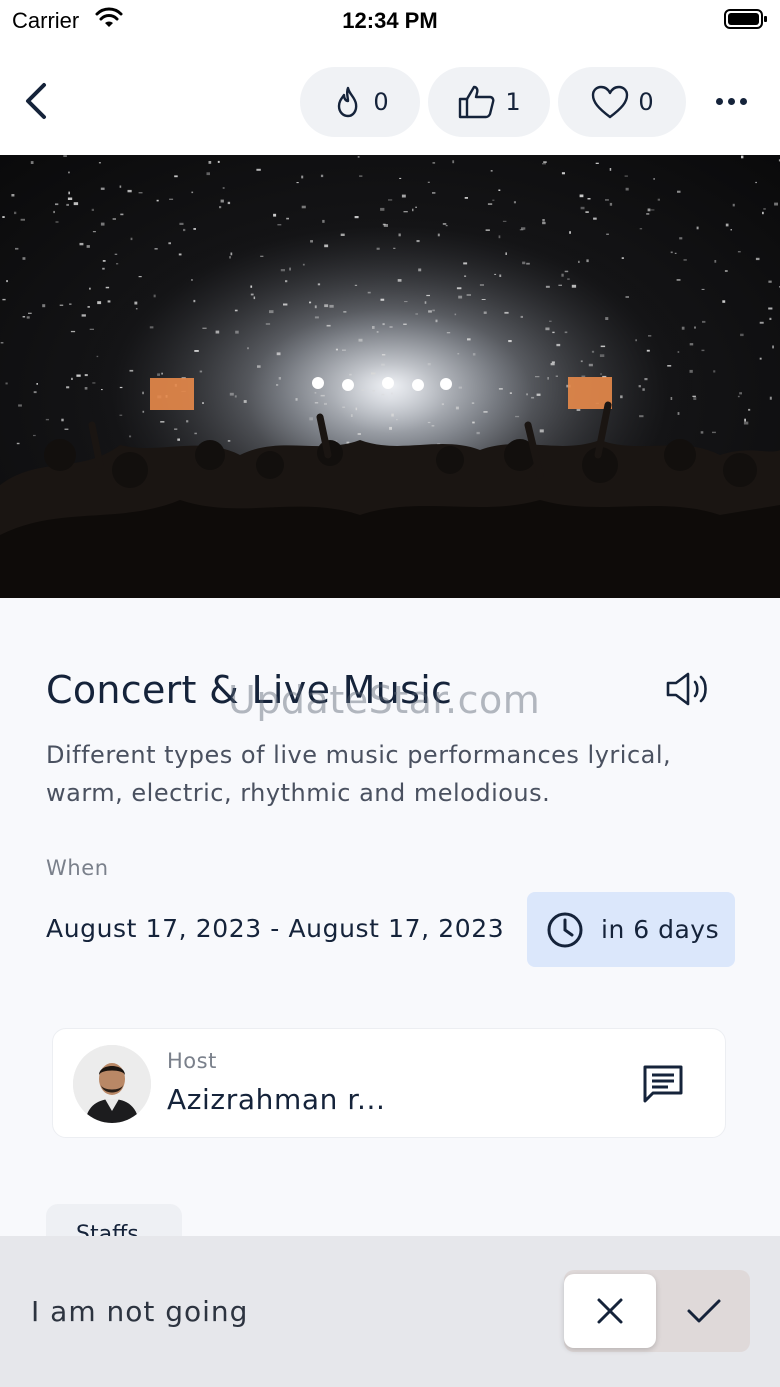 This screenshot has width=780, height=1387. Describe the element at coordinates (731, 101) in the screenshot. I see `more-button` at that location.